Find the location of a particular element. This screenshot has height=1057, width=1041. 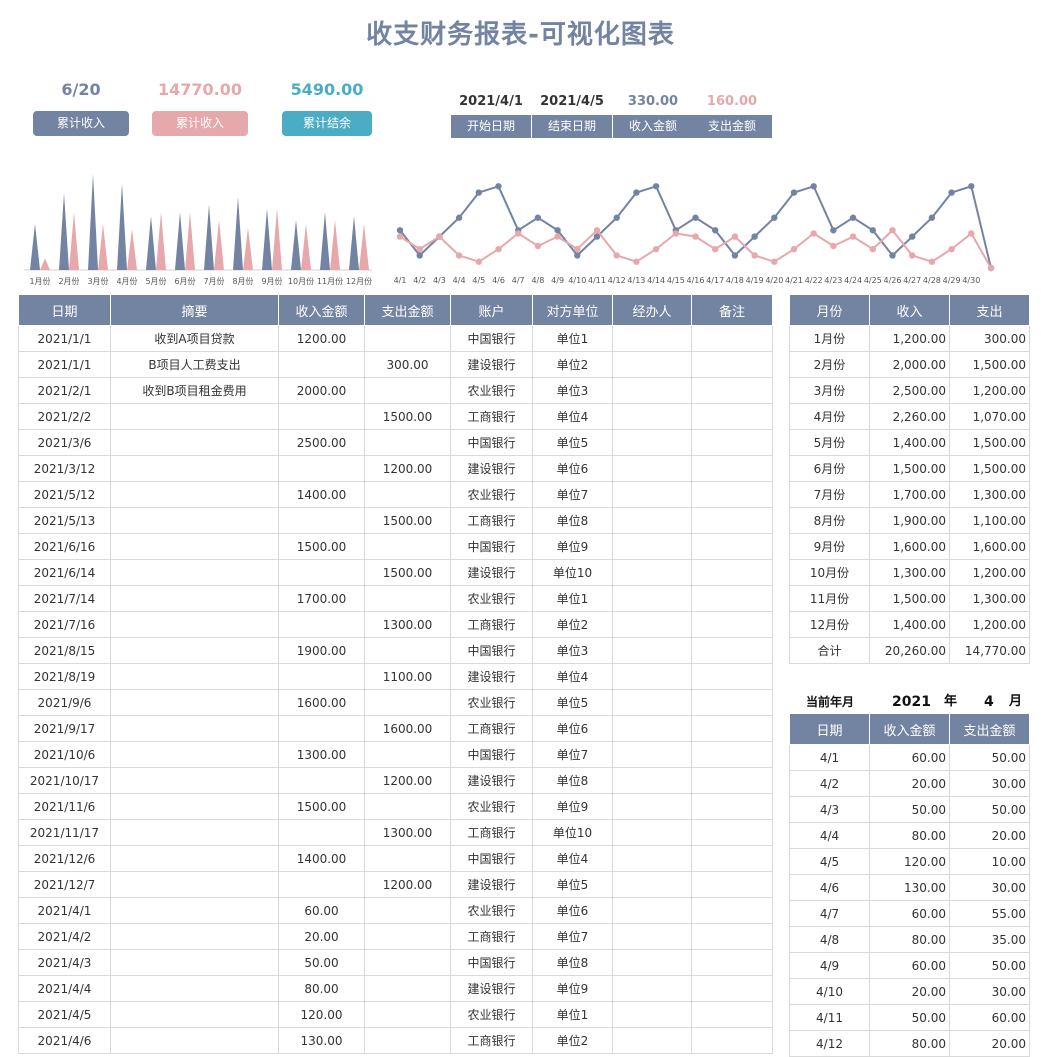

monthly-table-cell: 1月份 is located at coordinates (829, 338).